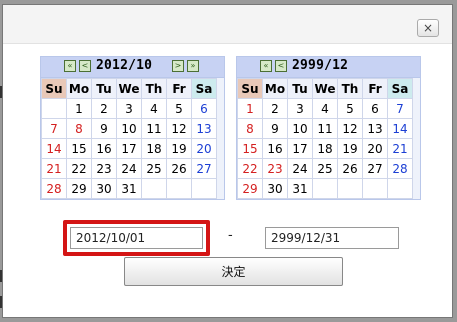 The width and height of the screenshot is (457, 322). I want to click on week-row: 7 8 9 10 11 12 13, so click(129, 128).